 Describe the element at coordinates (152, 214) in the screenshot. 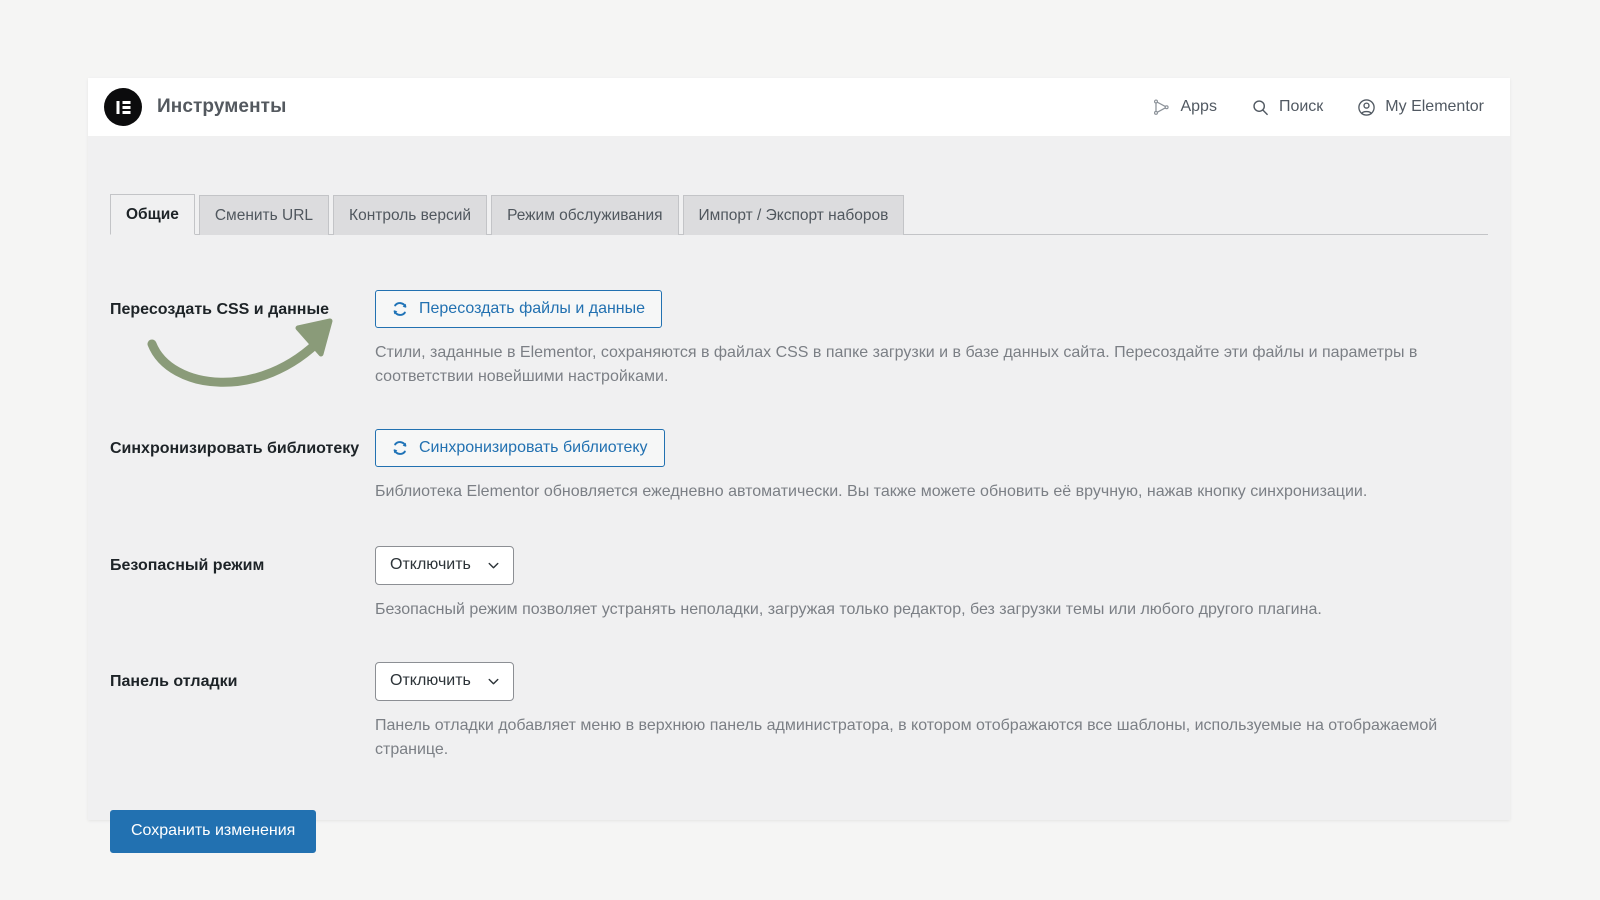

I see `tab-general: Общие` at that location.